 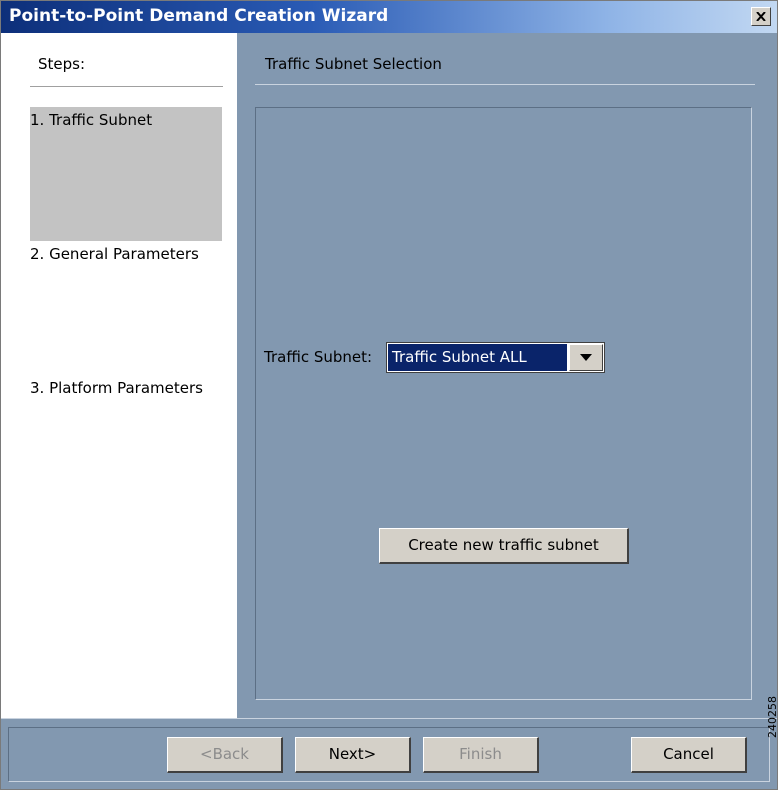 I want to click on finish-button: Finish, so click(x=481, y=755).